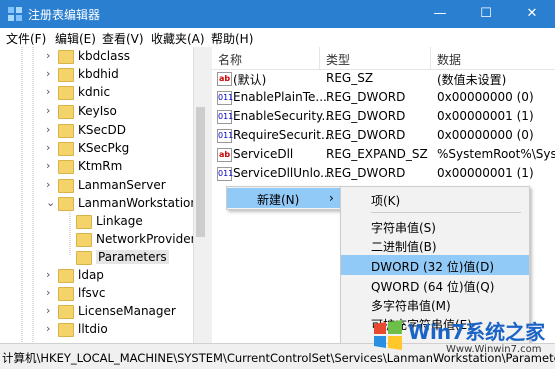 The image size is (555, 369). I want to click on list-header: 名称 类型 数据, so click(383, 58).